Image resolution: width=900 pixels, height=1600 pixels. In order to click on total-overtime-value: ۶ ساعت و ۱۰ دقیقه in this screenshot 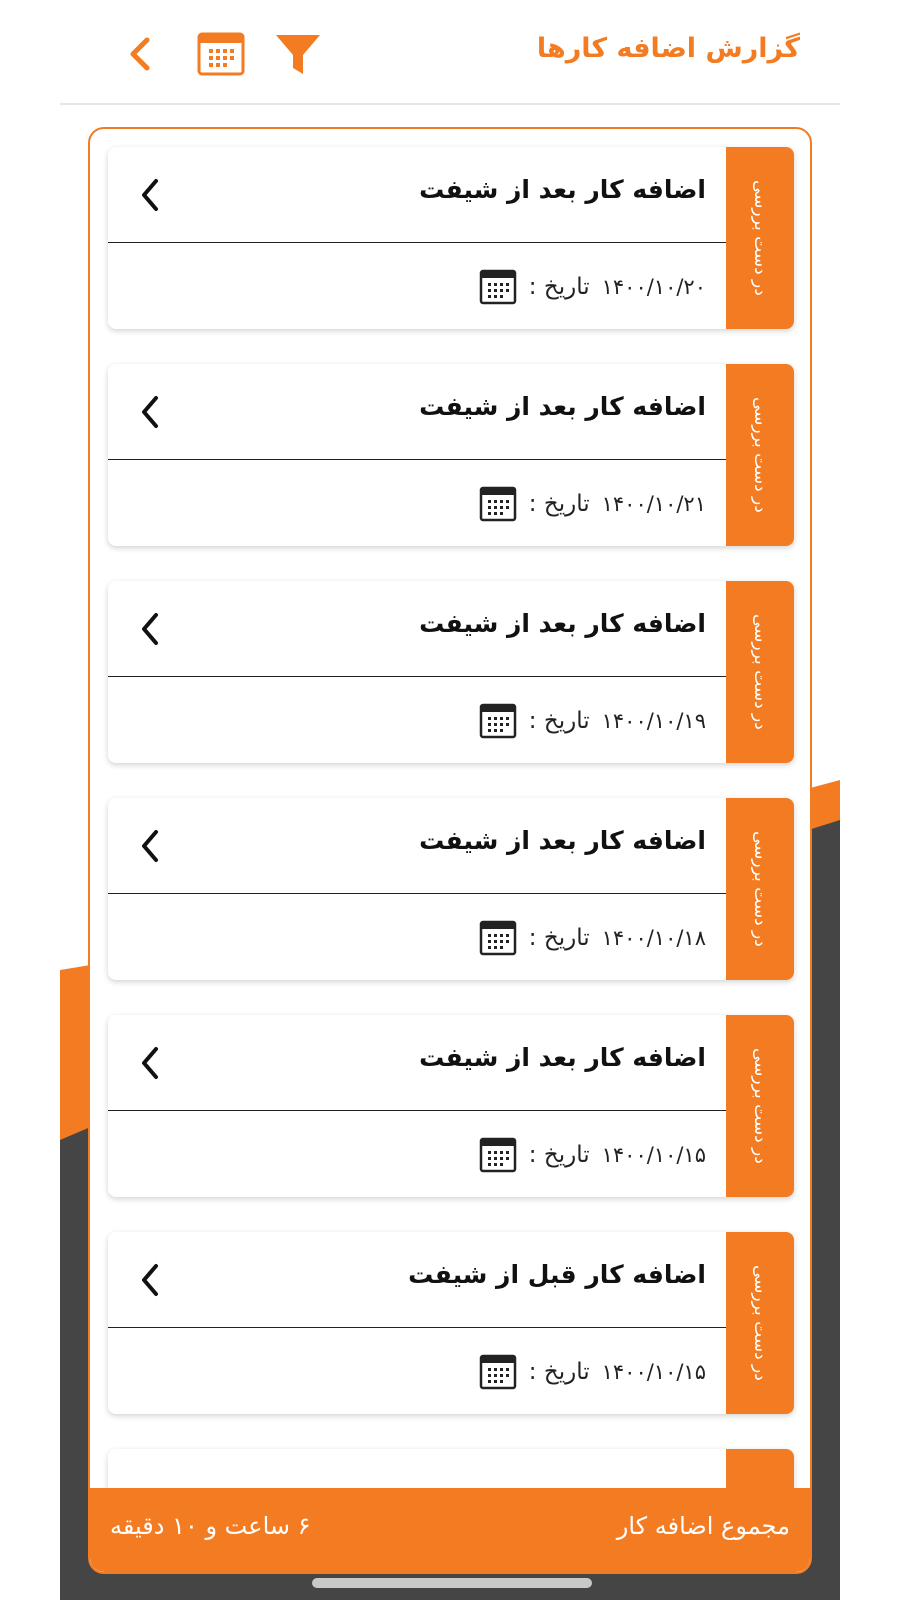, I will do `click(210, 1526)`.